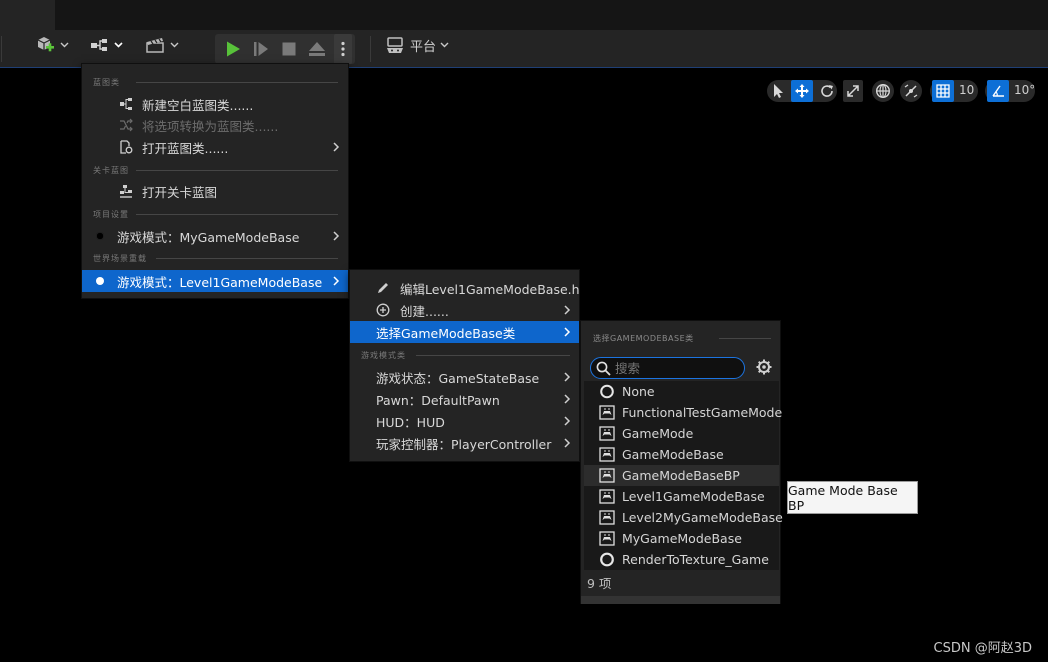 The image size is (1048, 662). Describe the element at coordinates (98, 45) in the screenshot. I see `blueprint-graph-icon` at that location.